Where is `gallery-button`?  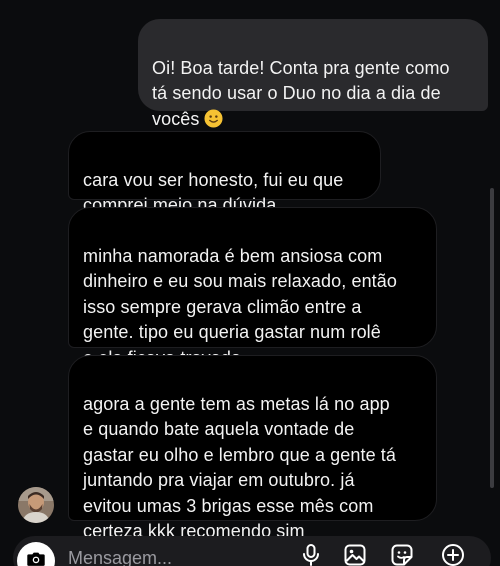
gallery-button is located at coordinates (355, 555).